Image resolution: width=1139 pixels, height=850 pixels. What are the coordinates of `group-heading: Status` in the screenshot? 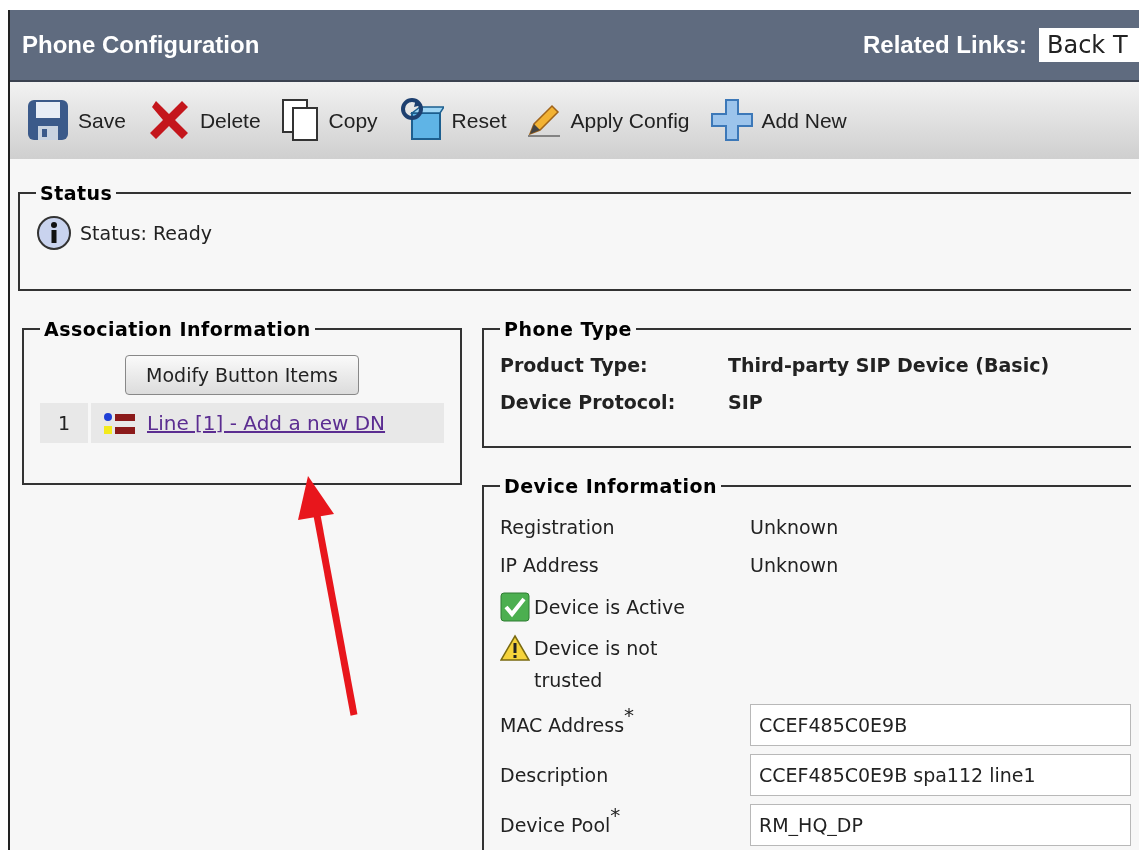 It's located at (76, 193).